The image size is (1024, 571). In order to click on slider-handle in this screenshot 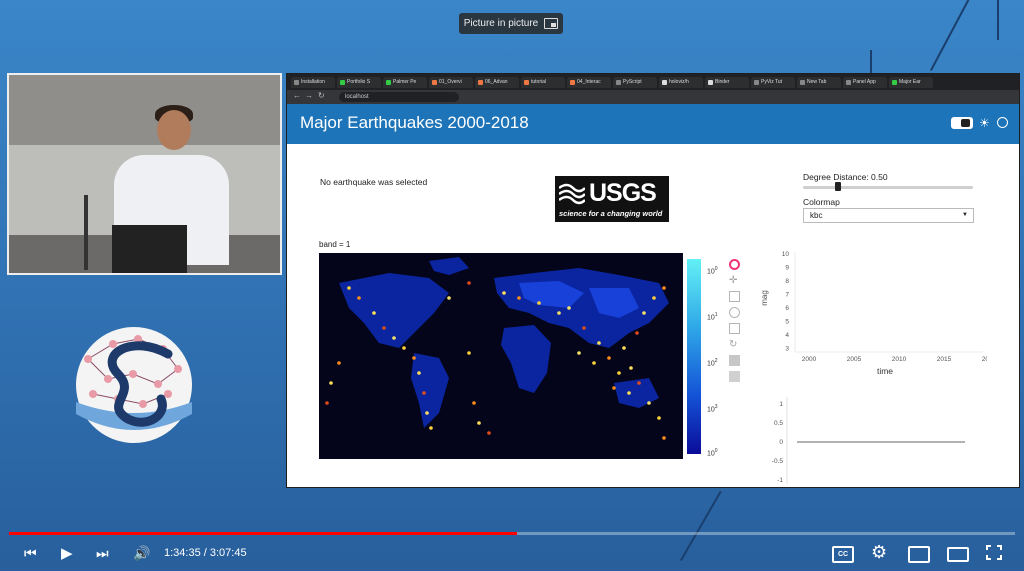, I will do `click(838, 186)`.